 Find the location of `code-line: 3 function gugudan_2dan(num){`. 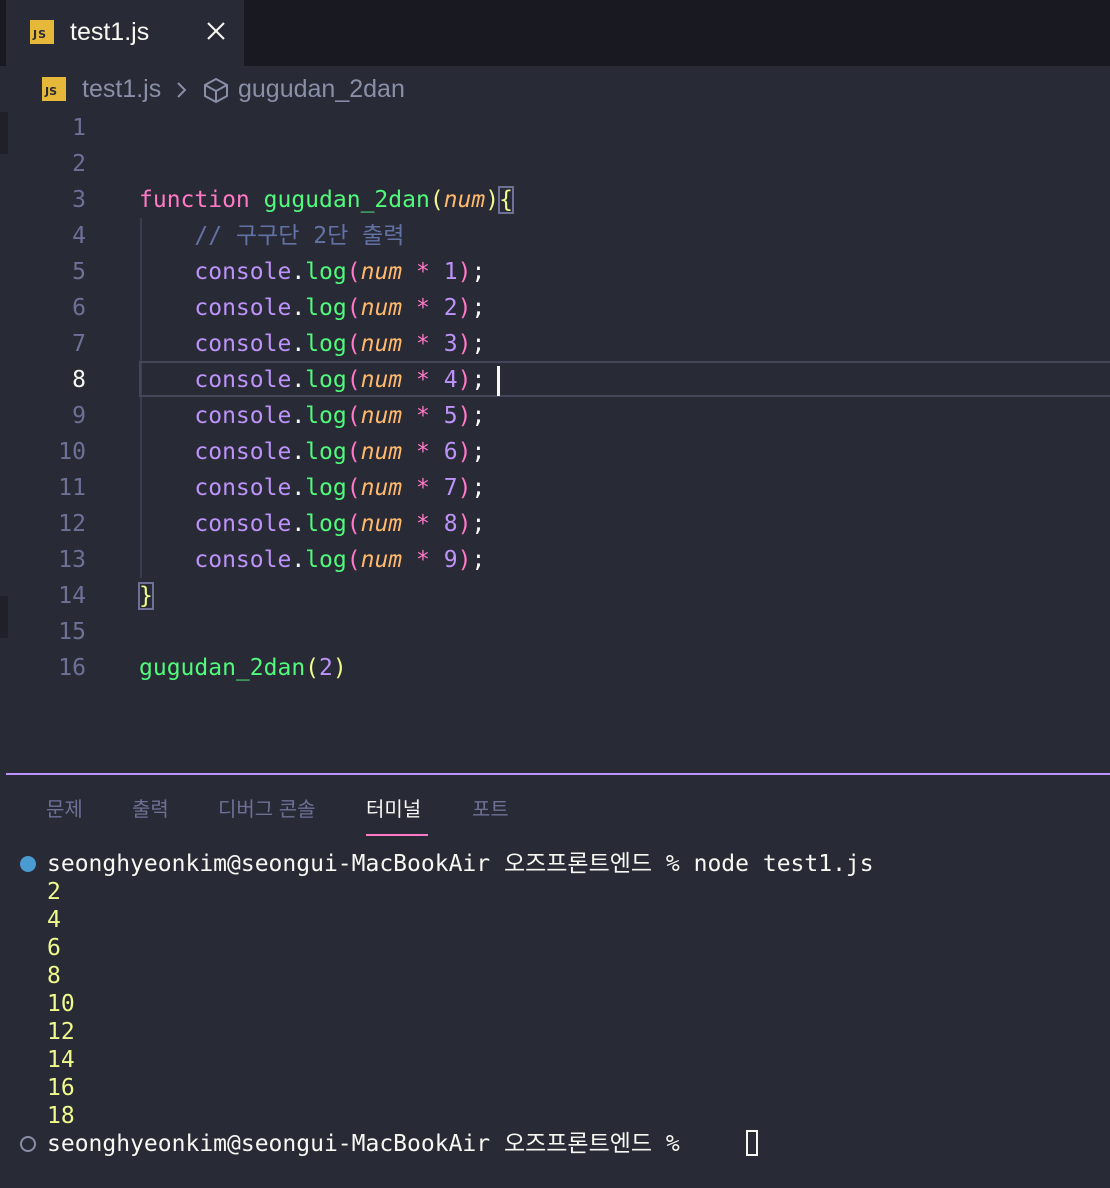

code-line: 3 function gugudan_2dan(num){ is located at coordinates (555, 200).